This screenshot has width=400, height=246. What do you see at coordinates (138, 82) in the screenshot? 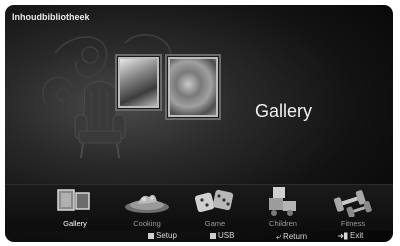
I see `picture-frame-small` at bounding box center [138, 82].